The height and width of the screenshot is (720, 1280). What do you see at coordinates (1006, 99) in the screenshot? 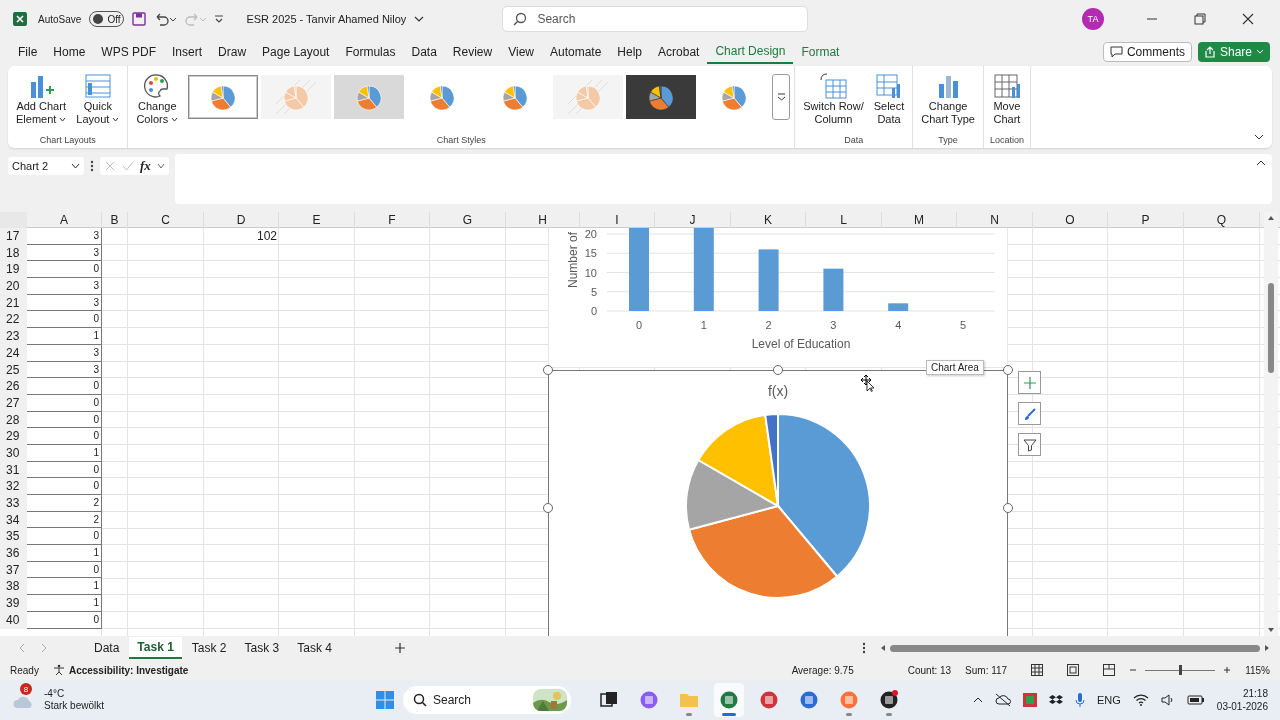
I see `ribbon-button: Move Chart` at bounding box center [1006, 99].